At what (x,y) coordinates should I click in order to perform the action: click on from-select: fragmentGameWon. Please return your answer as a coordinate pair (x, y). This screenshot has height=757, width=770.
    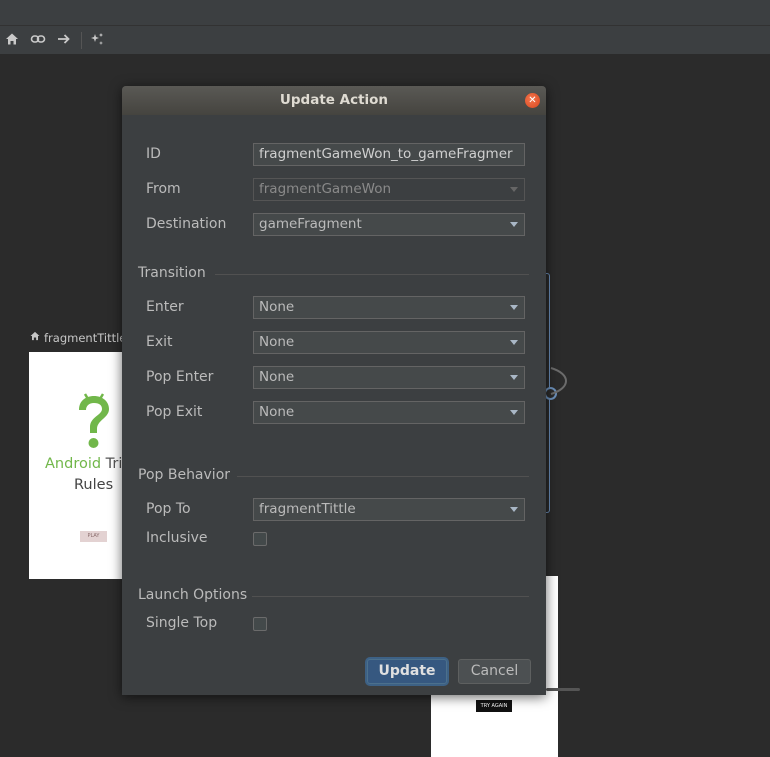
    Looking at the image, I should click on (389, 189).